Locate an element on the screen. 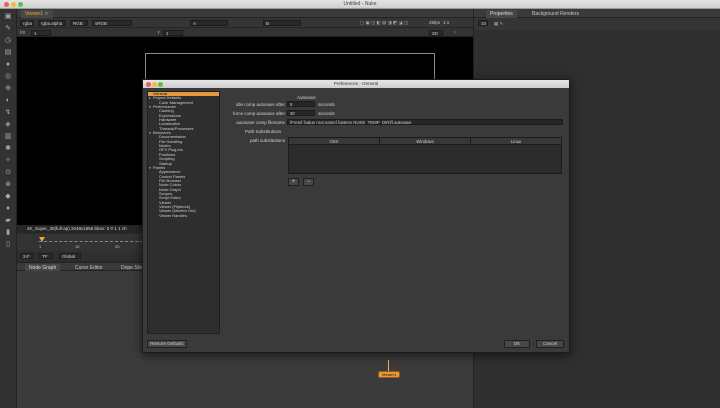  close-window-button is located at coordinates (6, 4).